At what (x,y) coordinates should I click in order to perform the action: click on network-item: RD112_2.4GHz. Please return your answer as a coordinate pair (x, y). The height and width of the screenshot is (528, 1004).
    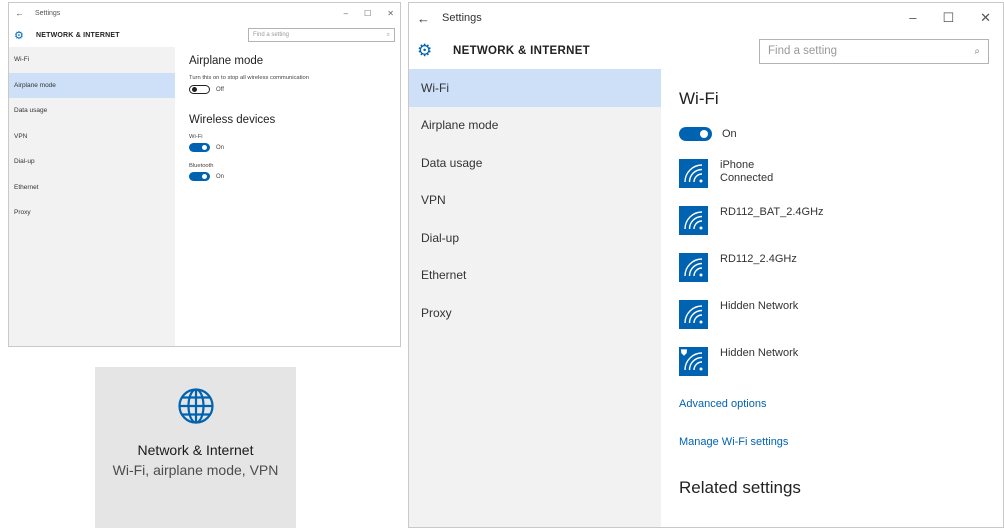
    Looking at the image, I should click on (834, 276).